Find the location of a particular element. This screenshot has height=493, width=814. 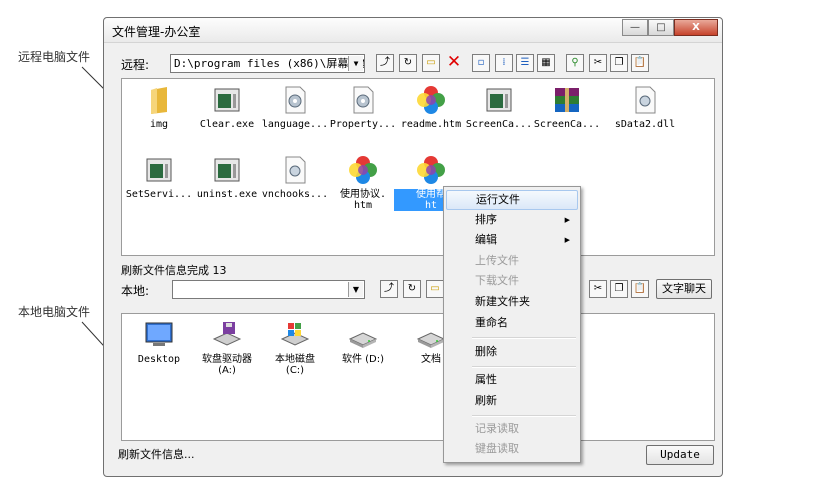

list-view-icon: ☰ is located at coordinates (525, 62).